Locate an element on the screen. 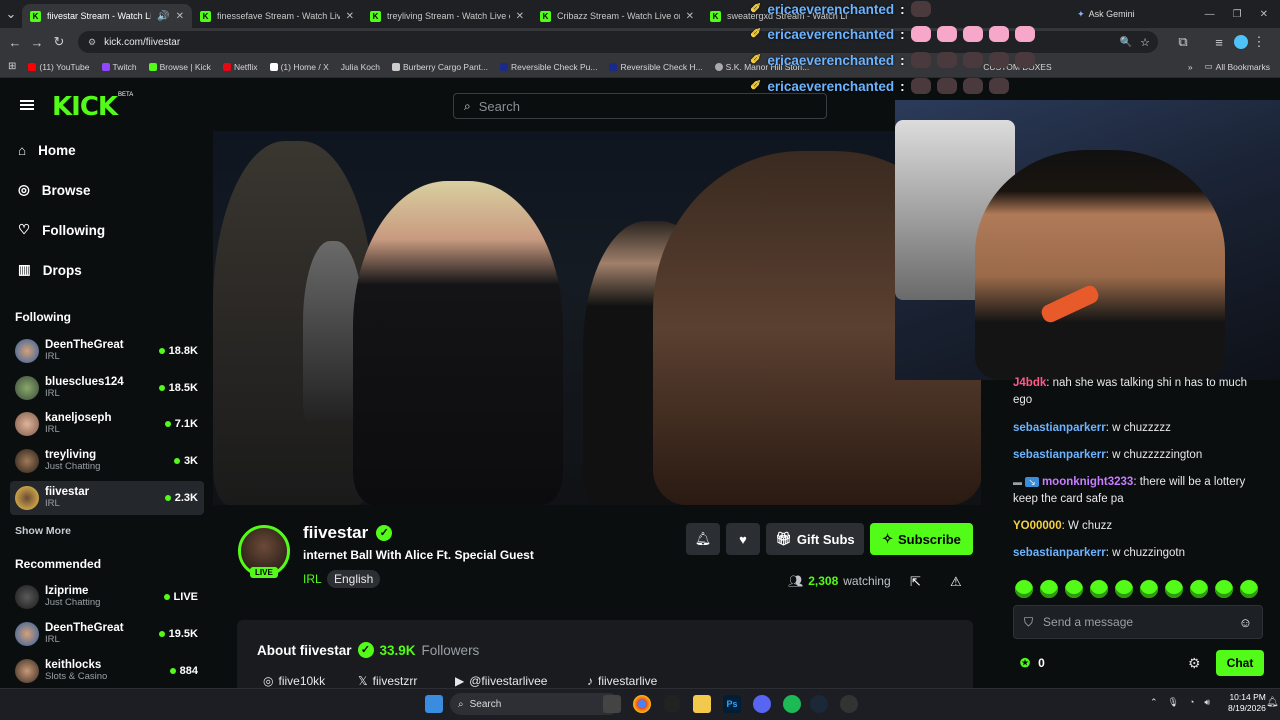  bookmark: Twitch is located at coordinates (119, 67).